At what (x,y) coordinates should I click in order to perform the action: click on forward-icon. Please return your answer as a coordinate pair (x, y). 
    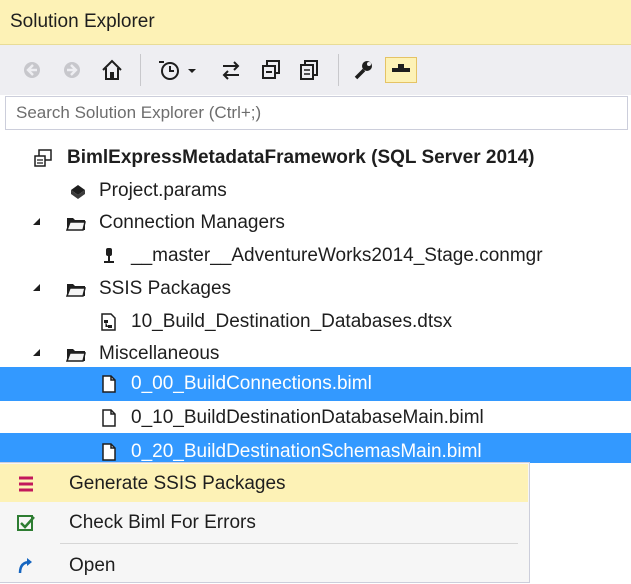
    Looking at the image, I should click on (72, 70).